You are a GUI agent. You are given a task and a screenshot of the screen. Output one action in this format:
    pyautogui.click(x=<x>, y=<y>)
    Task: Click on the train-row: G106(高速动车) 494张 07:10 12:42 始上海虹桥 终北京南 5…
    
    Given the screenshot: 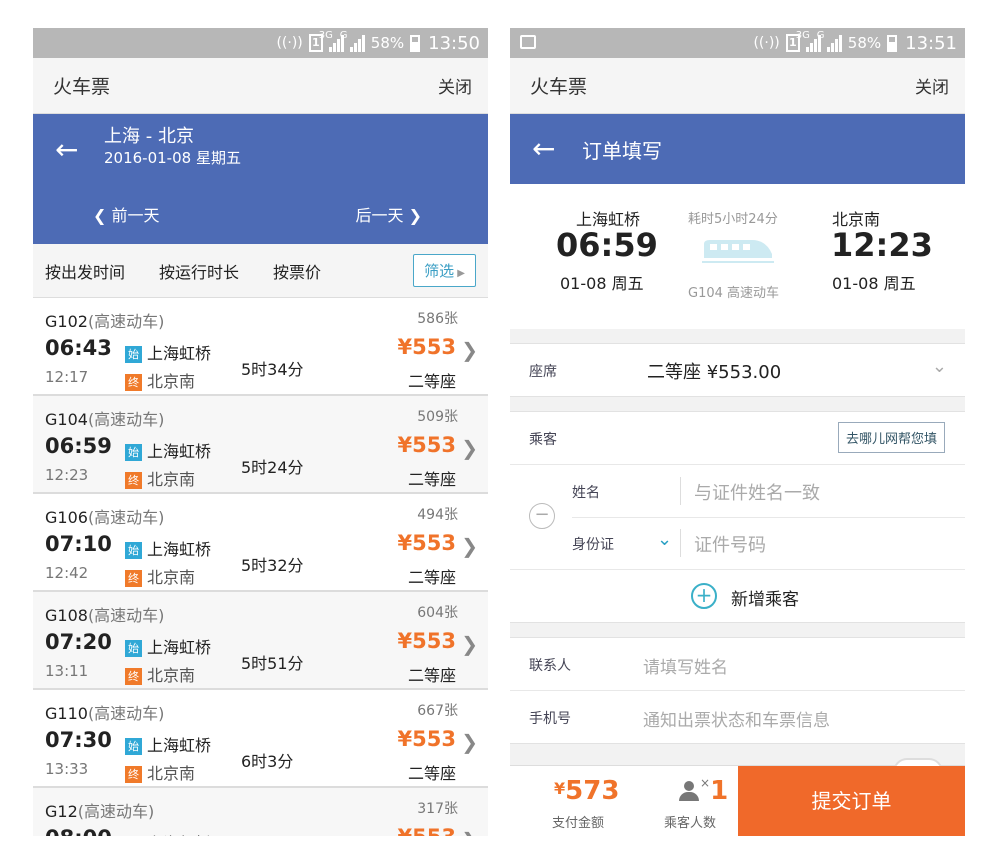 What is the action you would take?
    pyautogui.click(x=260, y=543)
    